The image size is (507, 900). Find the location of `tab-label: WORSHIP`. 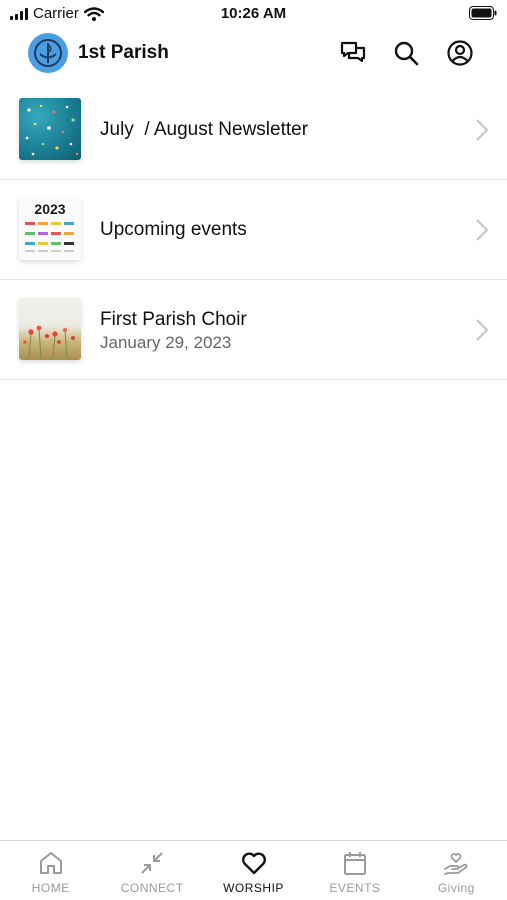

tab-label: WORSHIP is located at coordinates (253, 888).